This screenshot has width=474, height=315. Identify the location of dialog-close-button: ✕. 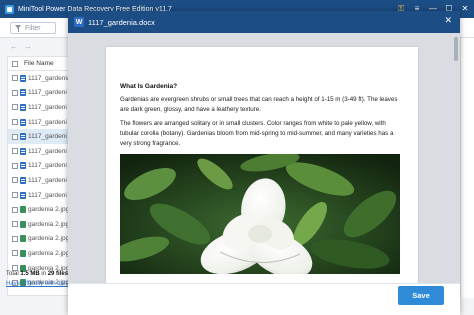
(448, 20).